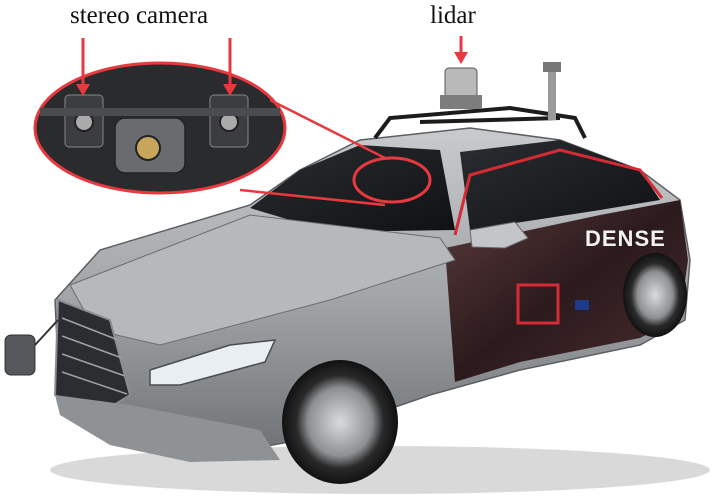  I want to click on lidar-sensor, so click(461, 88).